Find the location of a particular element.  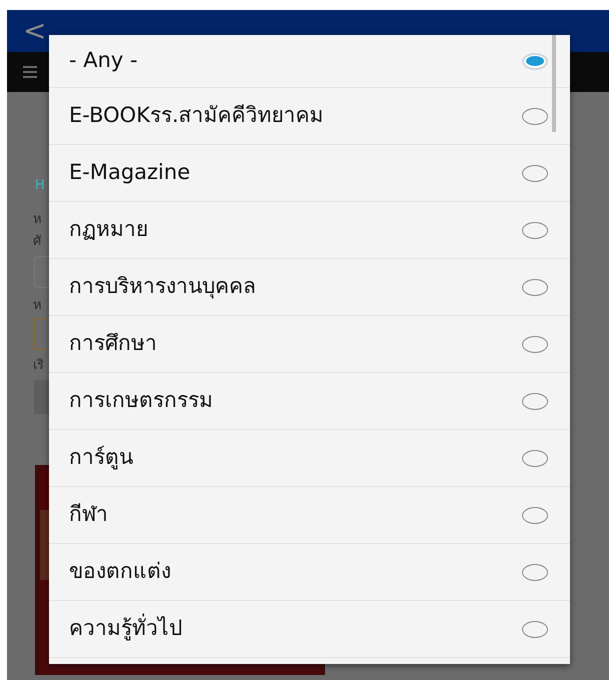

option-label: E-BOOKรร.สามัคคีวิทยาคม is located at coordinates (196, 116).